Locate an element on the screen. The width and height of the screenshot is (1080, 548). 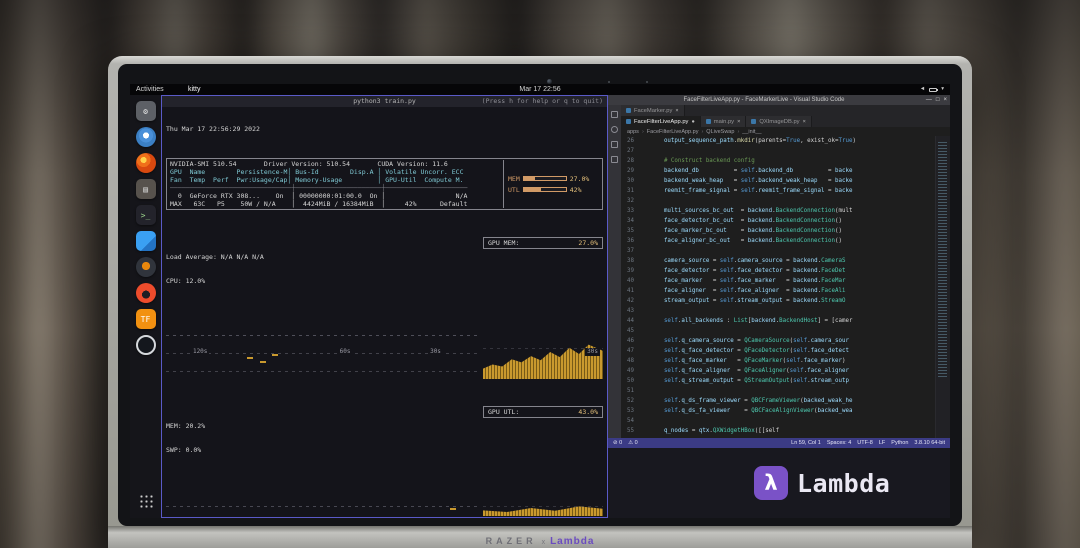
obs-icon is located at coordinates (145, 345).